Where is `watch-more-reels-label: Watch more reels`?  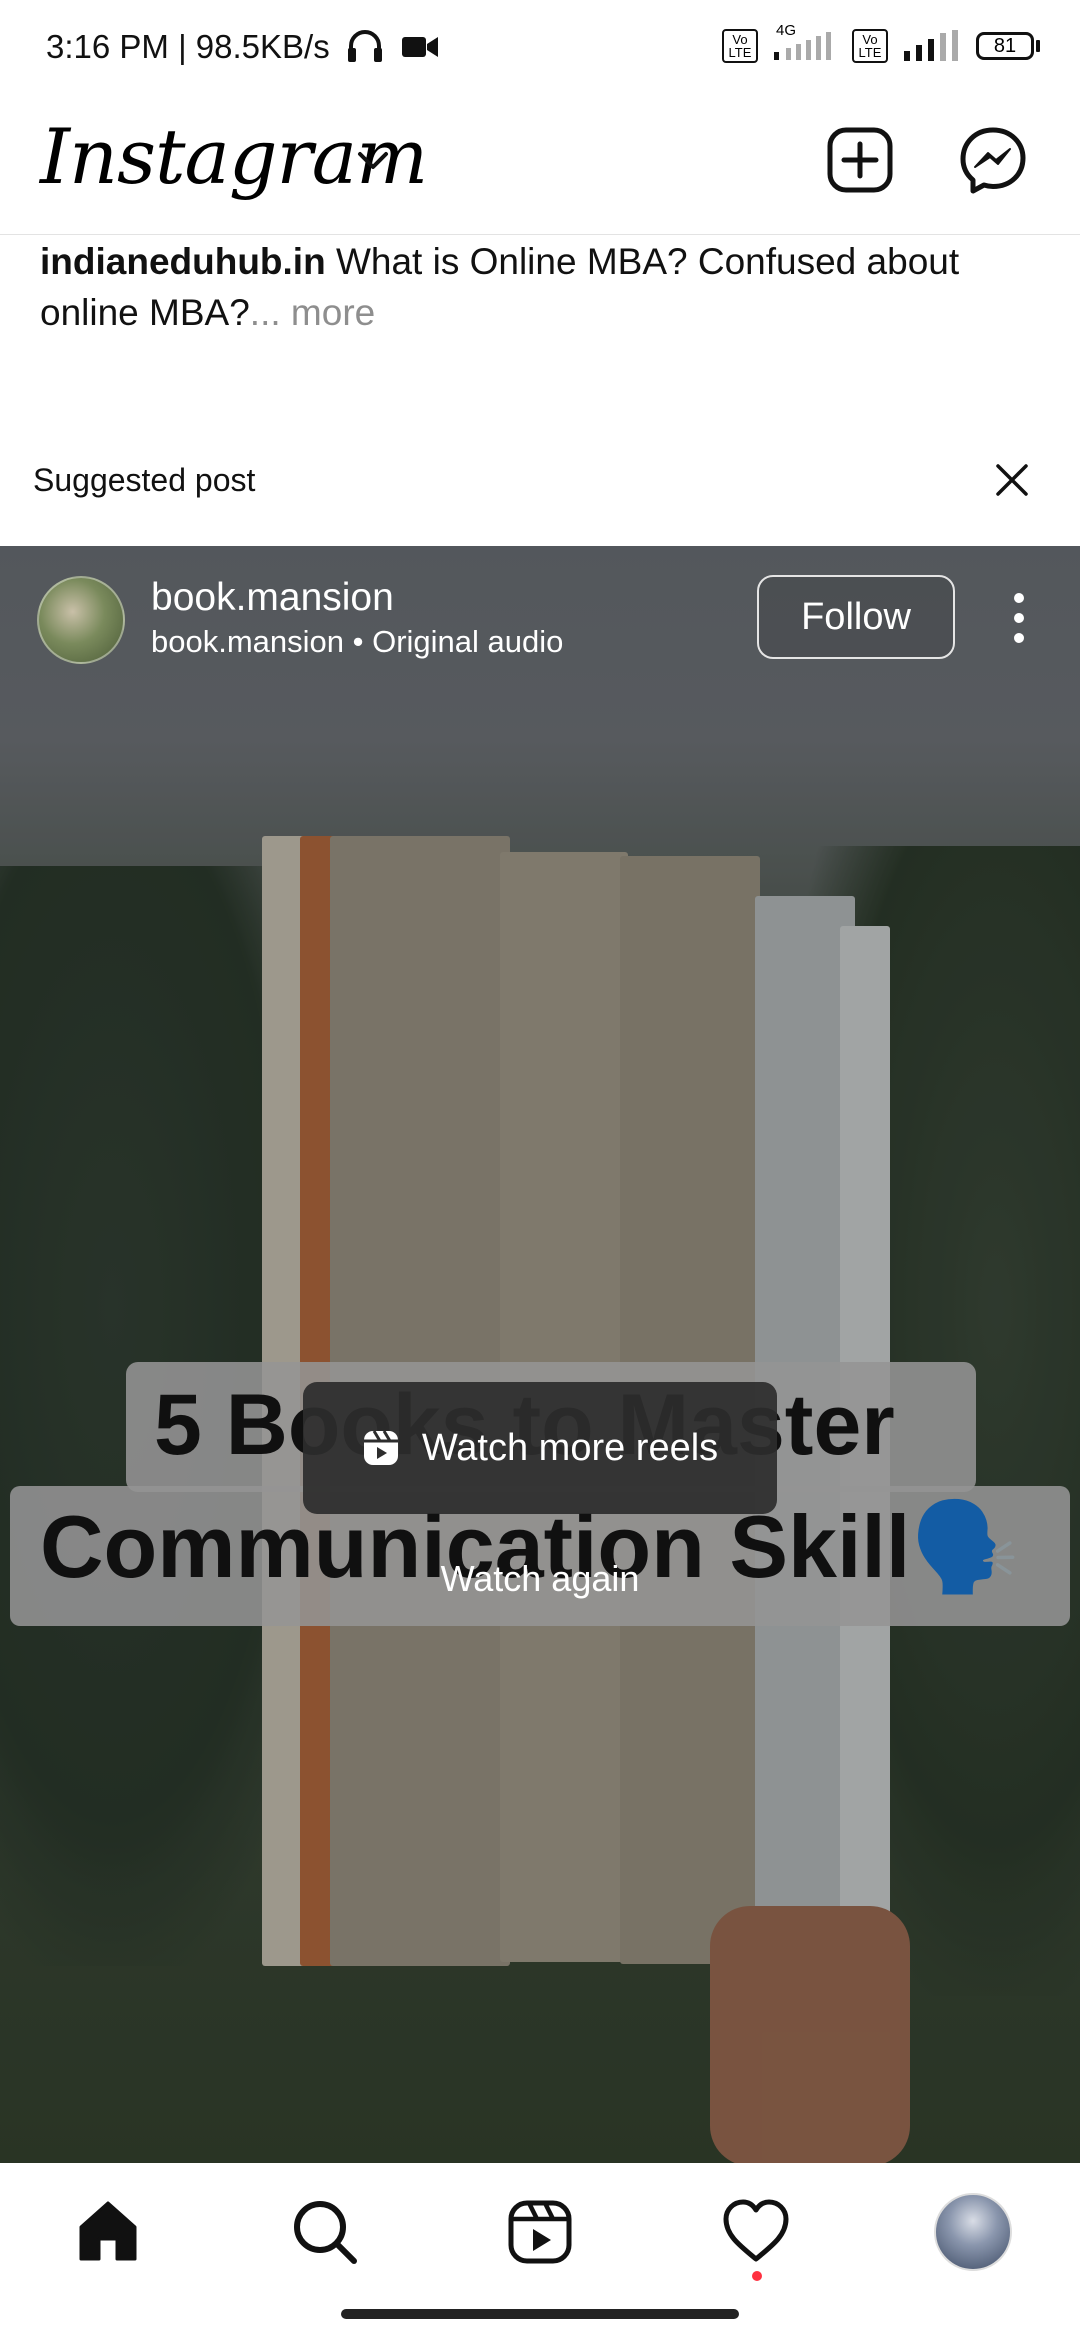 watch-more-reels-label: Watch more reels is located at coordinates (570, 1447).